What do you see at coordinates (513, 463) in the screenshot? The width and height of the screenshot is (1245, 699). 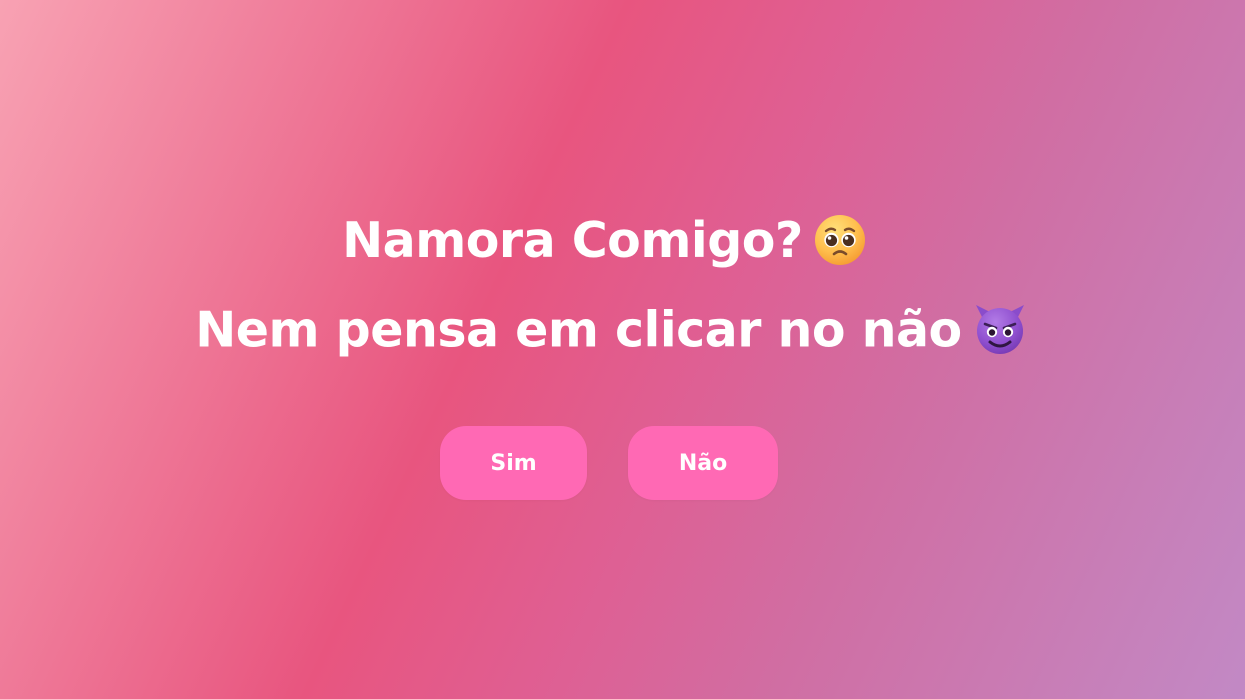 I see `yes-button: Sim` at bounding box center [513, 463].